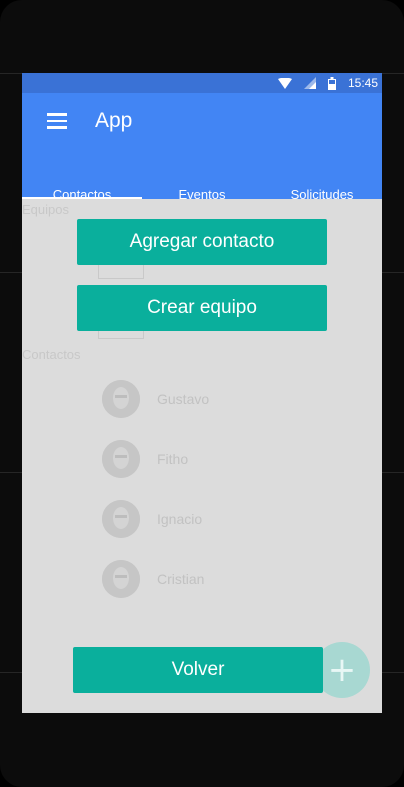  Describe the element at coordinates (202, 147) in the screenshot. I see `app-bar: App Contactos Eventos Solicitudes` at that location.